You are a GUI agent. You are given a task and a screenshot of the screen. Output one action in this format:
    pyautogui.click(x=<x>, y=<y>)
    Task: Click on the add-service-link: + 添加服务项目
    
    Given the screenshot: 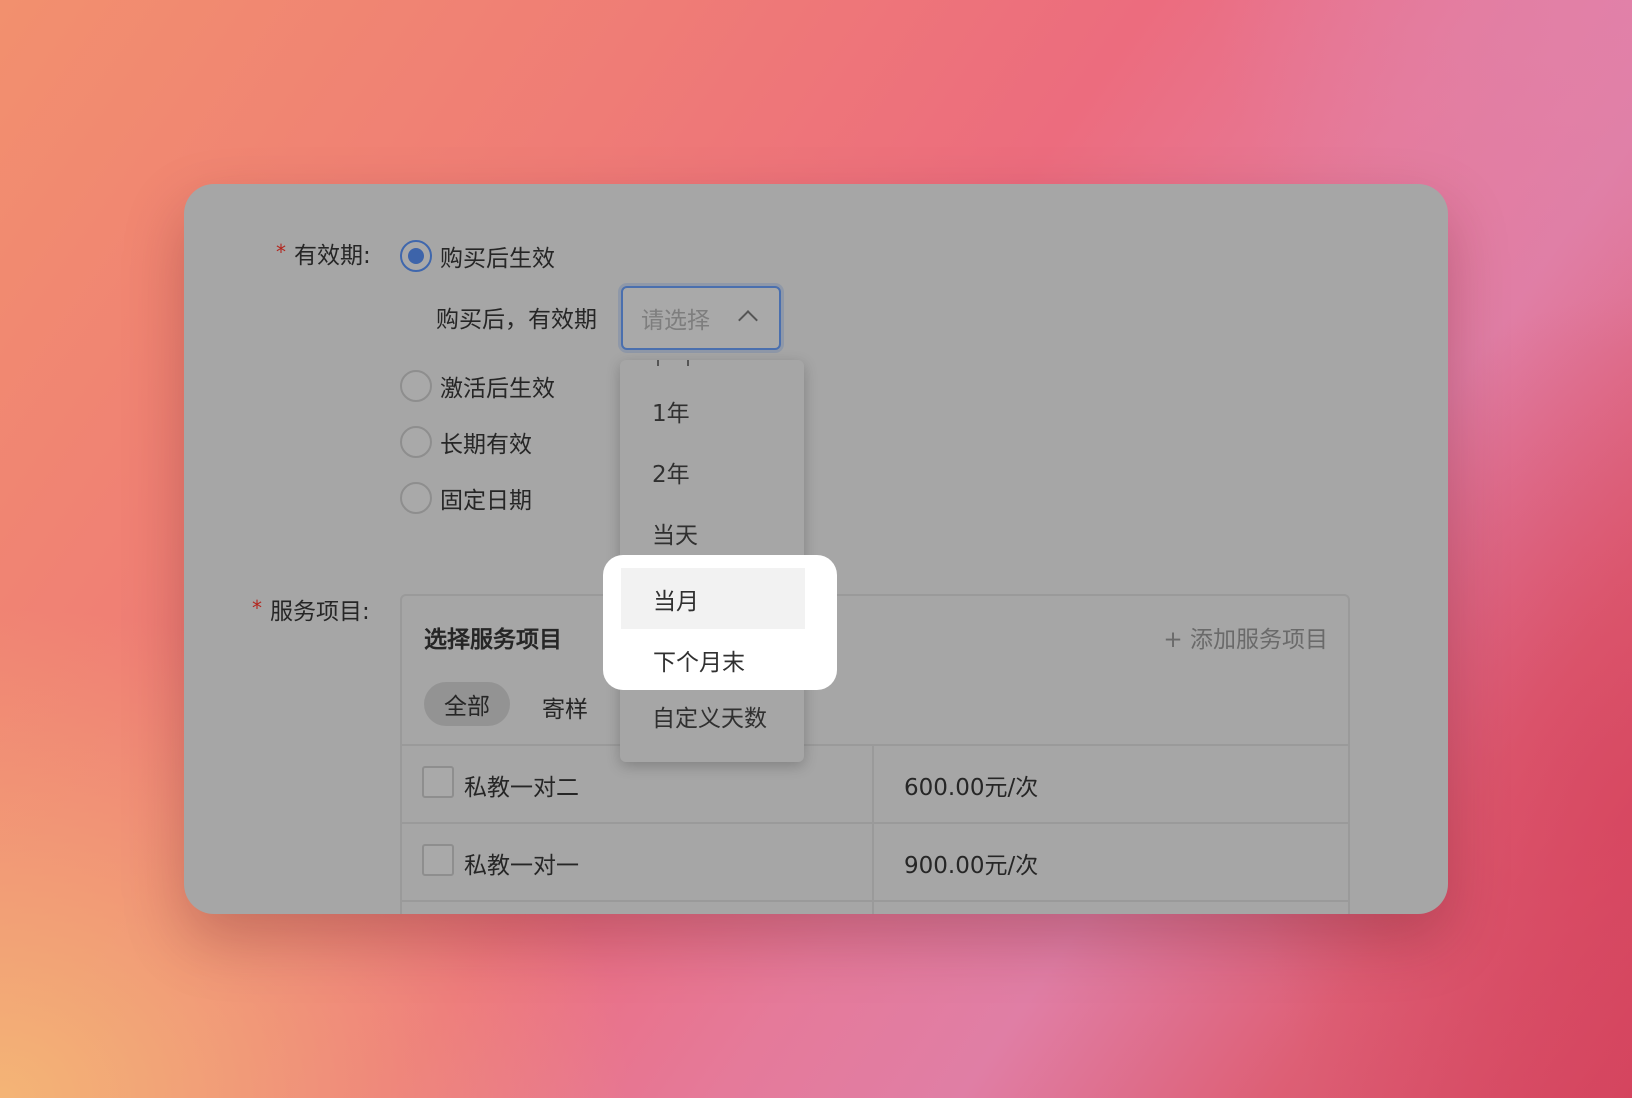 What is the action you would take?
    pyautogui.click(x=1245, y=637)
    